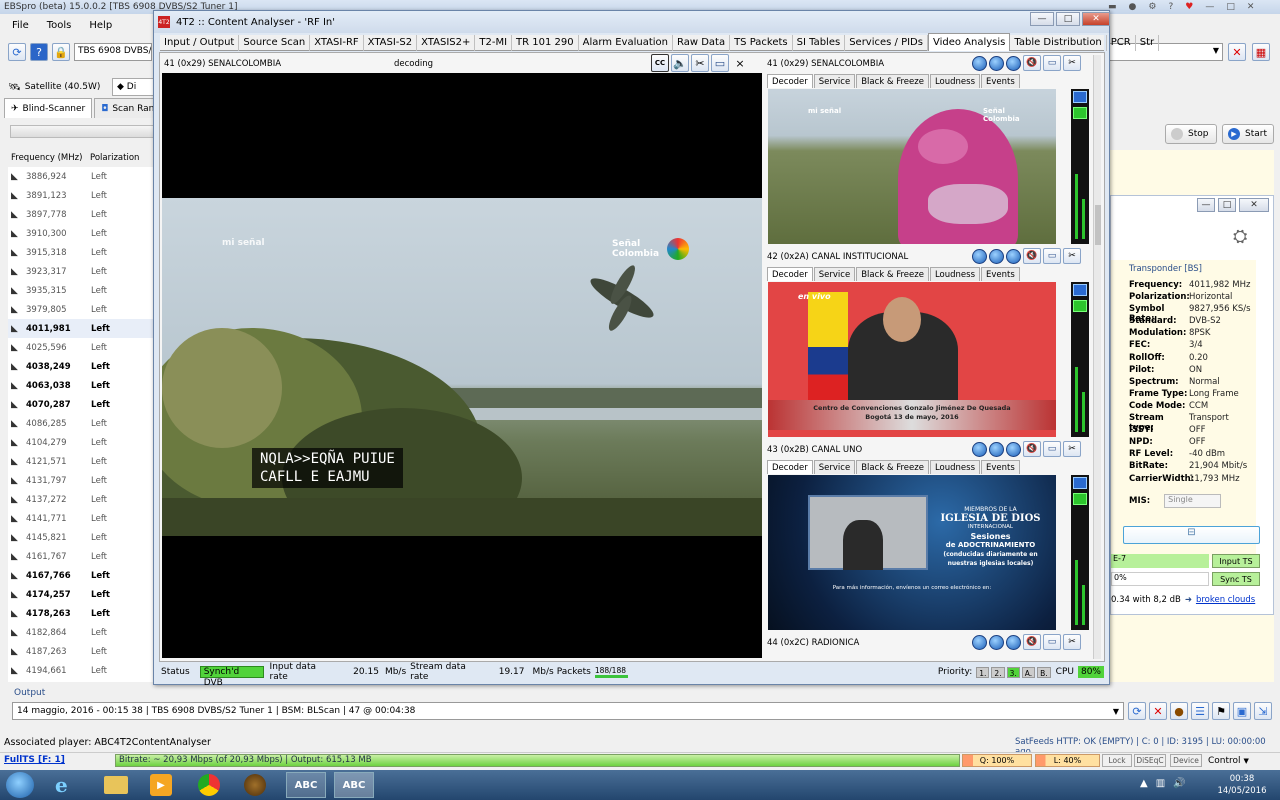 This screenshot has height=800, width=1280. I want to click on table-row: ◣ 3897,778 Left, so click(83, 214).